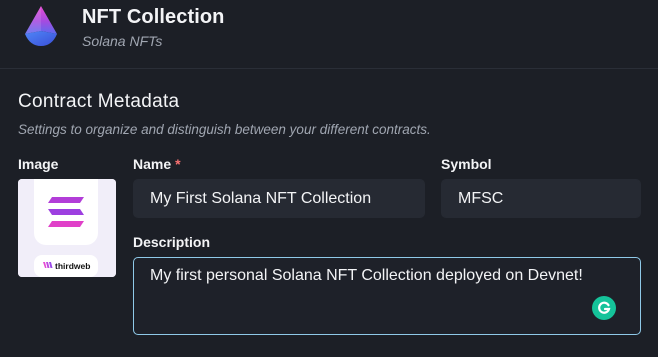 The width and height of the screenshot is (658, 357). I want to click on required-marker: *, so click(178, 164).